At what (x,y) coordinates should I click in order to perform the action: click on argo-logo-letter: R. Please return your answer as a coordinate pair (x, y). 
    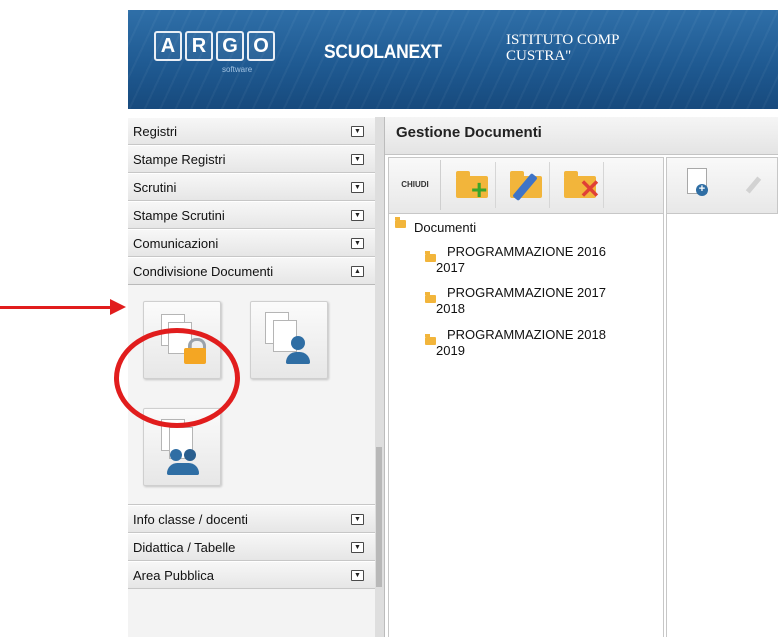
    Looking at the image, I should click on (199, 46).